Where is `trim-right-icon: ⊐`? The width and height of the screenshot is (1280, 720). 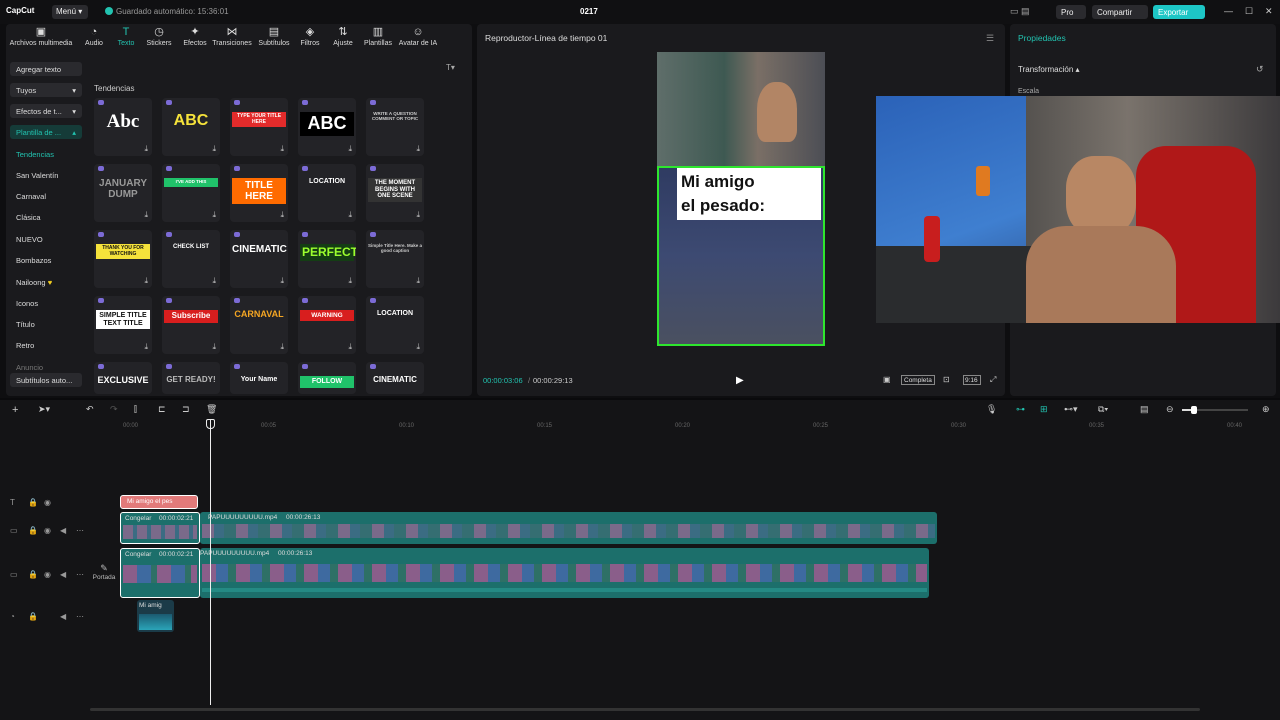 trim-right-icon: ⊐ is located at coordinates (186, 409).